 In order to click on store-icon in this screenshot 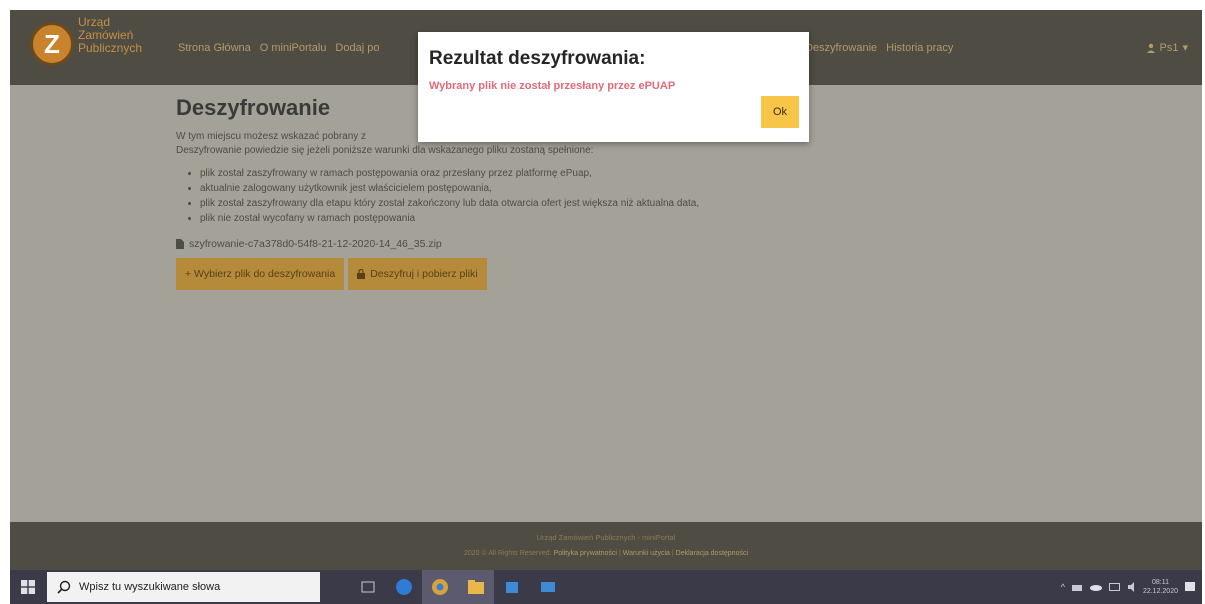, I will do `click(512, 587)`.